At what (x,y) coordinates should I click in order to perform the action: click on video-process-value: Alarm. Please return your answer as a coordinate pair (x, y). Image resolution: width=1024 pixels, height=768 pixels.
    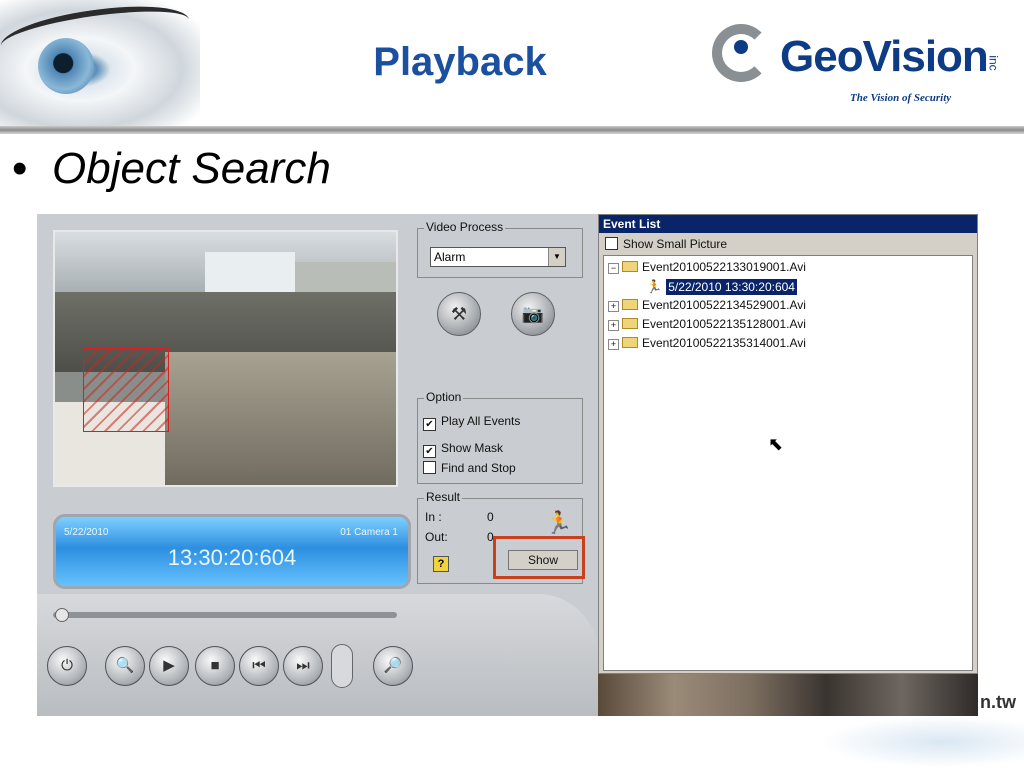
    Looking at the image, I should click on (450, 257).